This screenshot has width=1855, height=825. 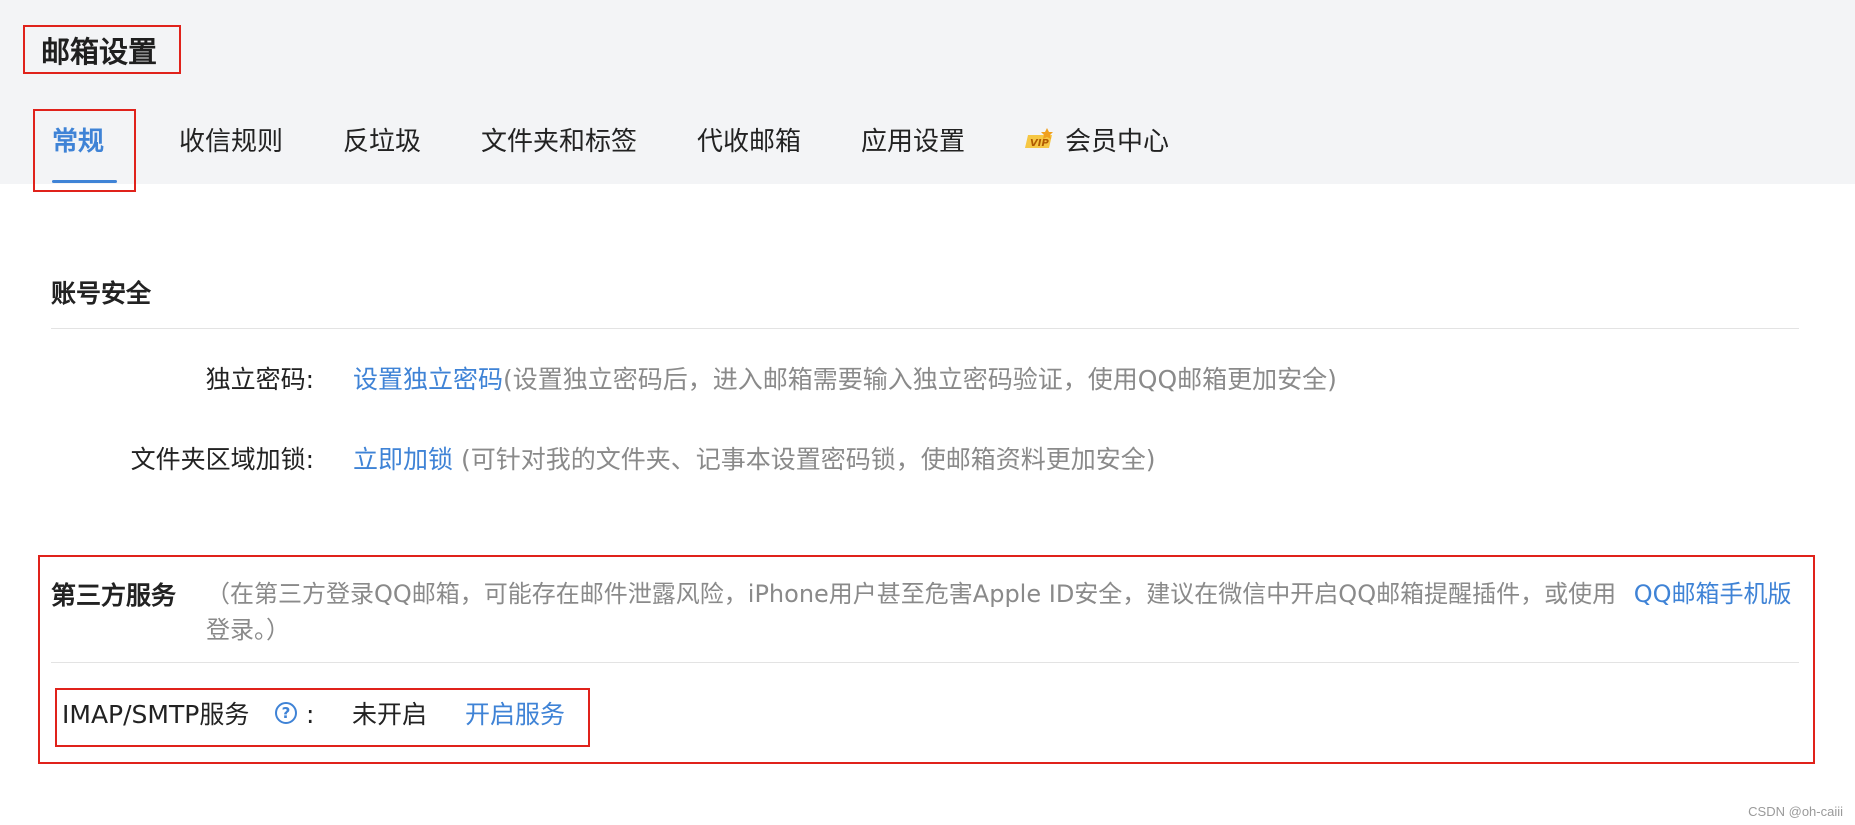 What do you see at coordinates (156, 714) in the screenshot?
I see `imap-smtp-label: IMAP/SMTP服务` at bounding box center [156, 714].